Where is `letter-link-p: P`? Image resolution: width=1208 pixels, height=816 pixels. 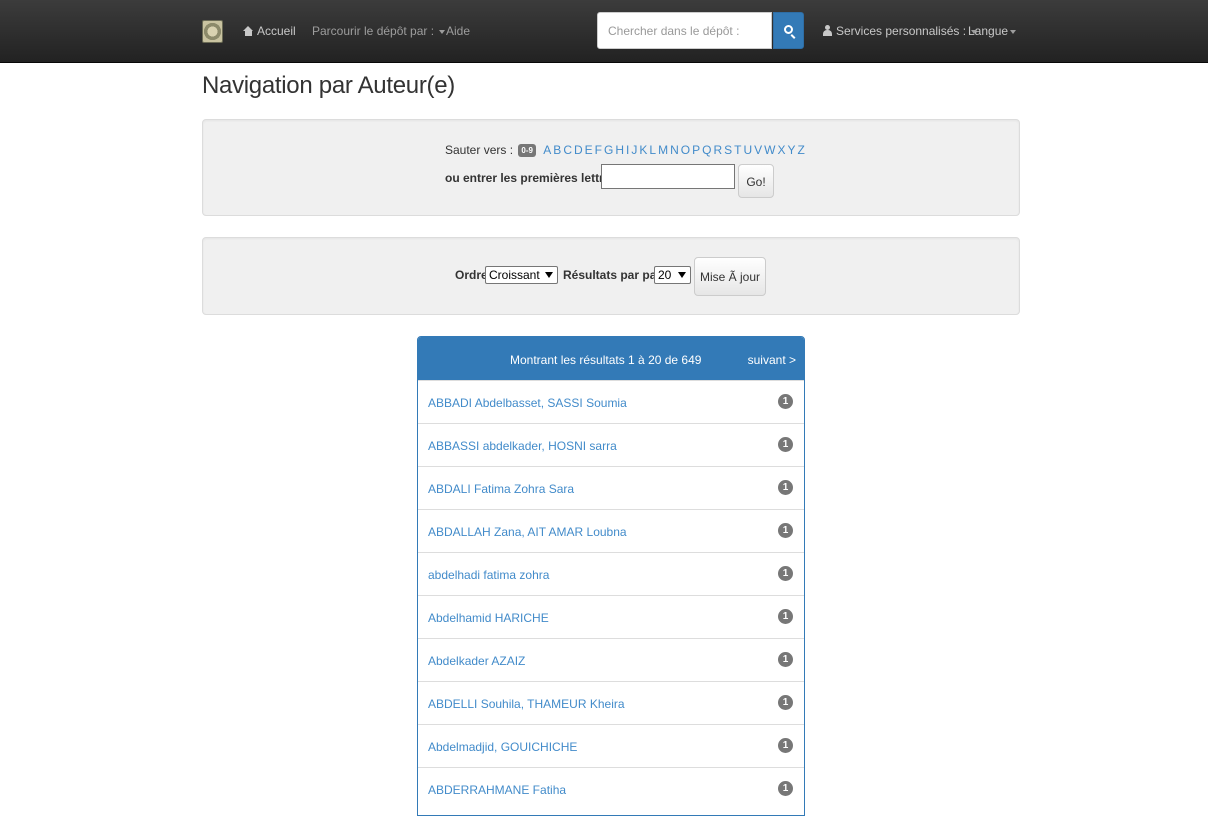 letter-link-p: P is located at coordinates (696, 150).